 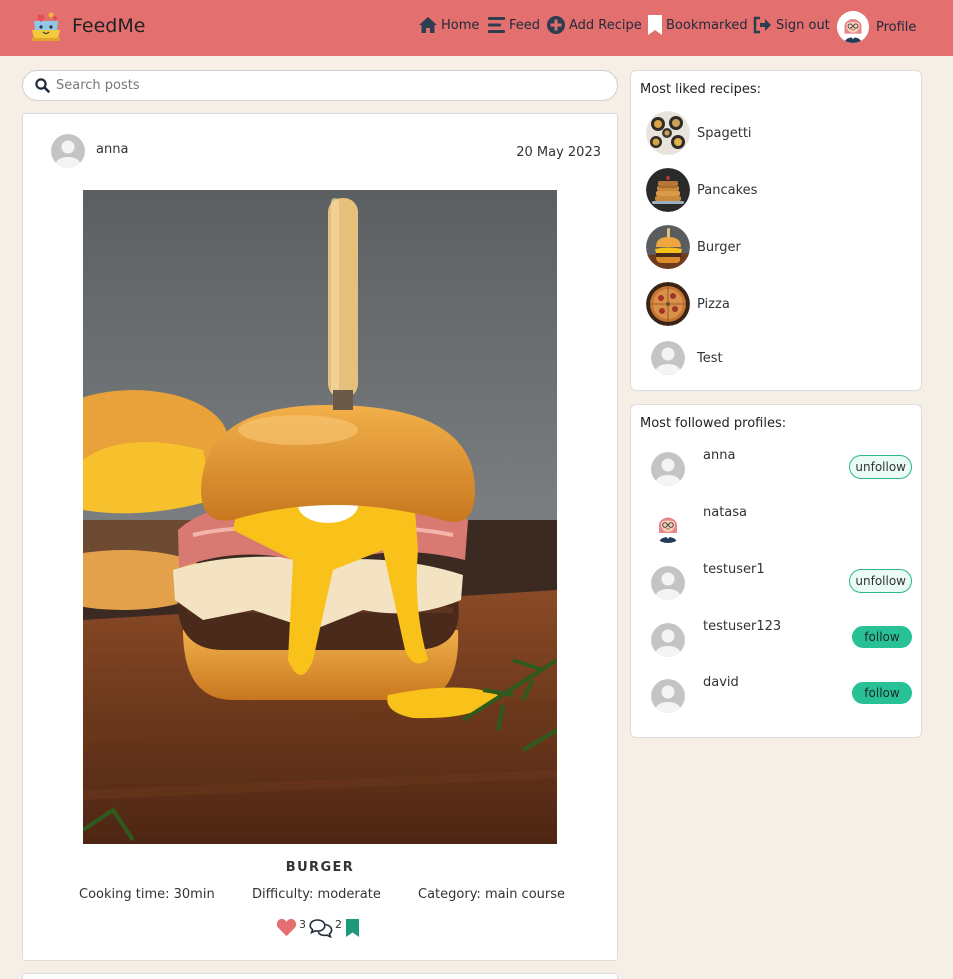 What do you see at coordinates (701, 89) in the screenshot?
I see `most-liked-title: Most liked recipes:` at bounding box center [701, 89].